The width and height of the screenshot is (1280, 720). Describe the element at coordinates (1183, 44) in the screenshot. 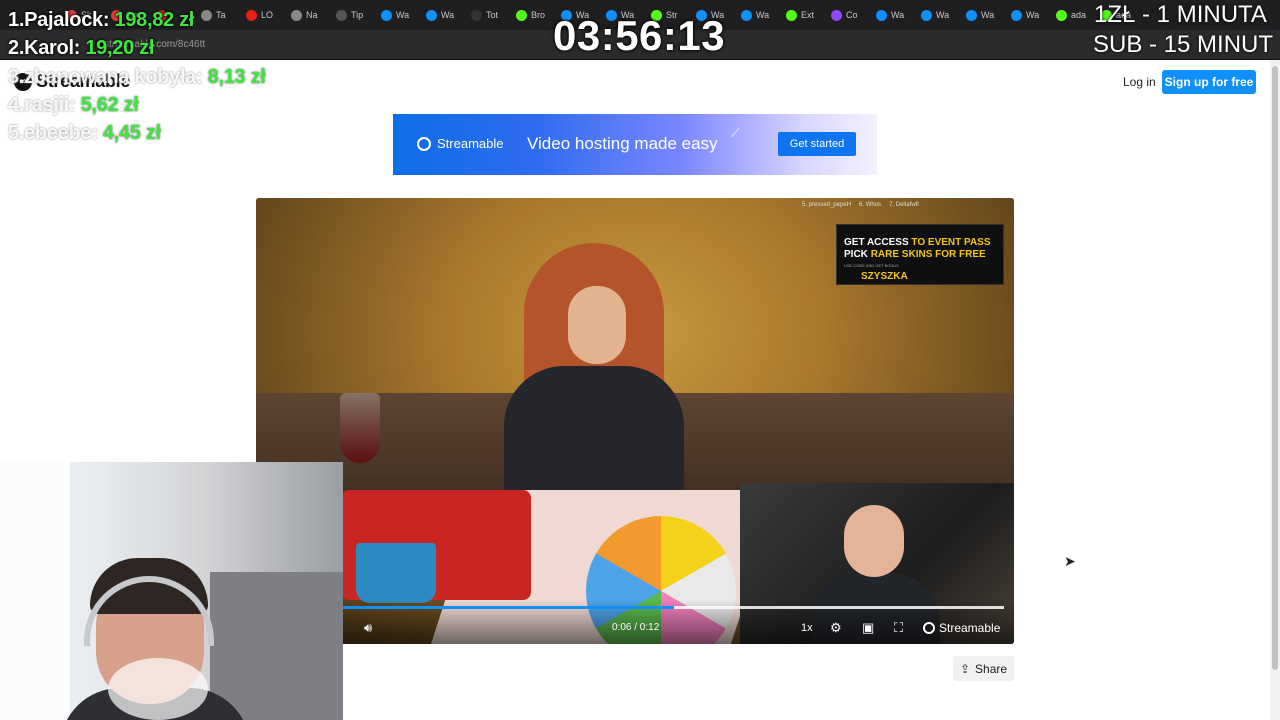

I see `promo-rate-line2: SUB - 15 MINUT` at that location.